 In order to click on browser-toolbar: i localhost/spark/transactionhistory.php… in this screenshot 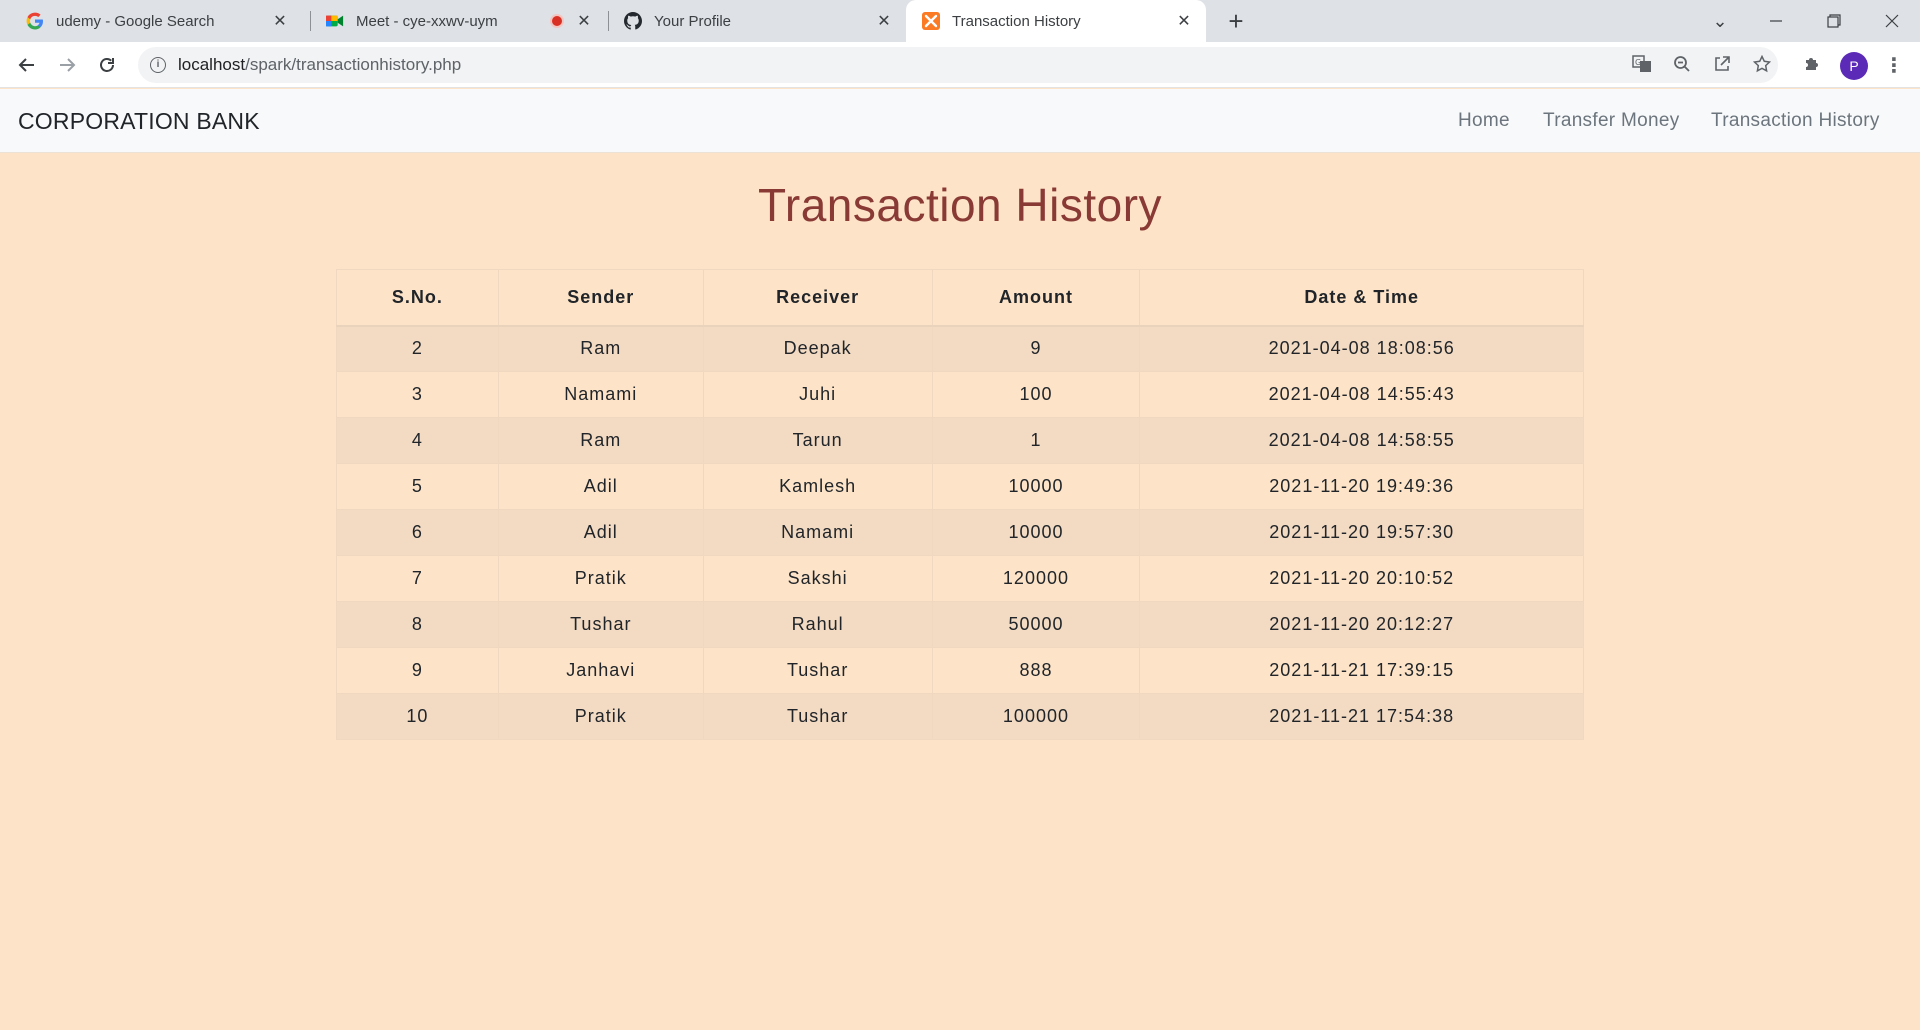, I will do `click(960, 65)`.